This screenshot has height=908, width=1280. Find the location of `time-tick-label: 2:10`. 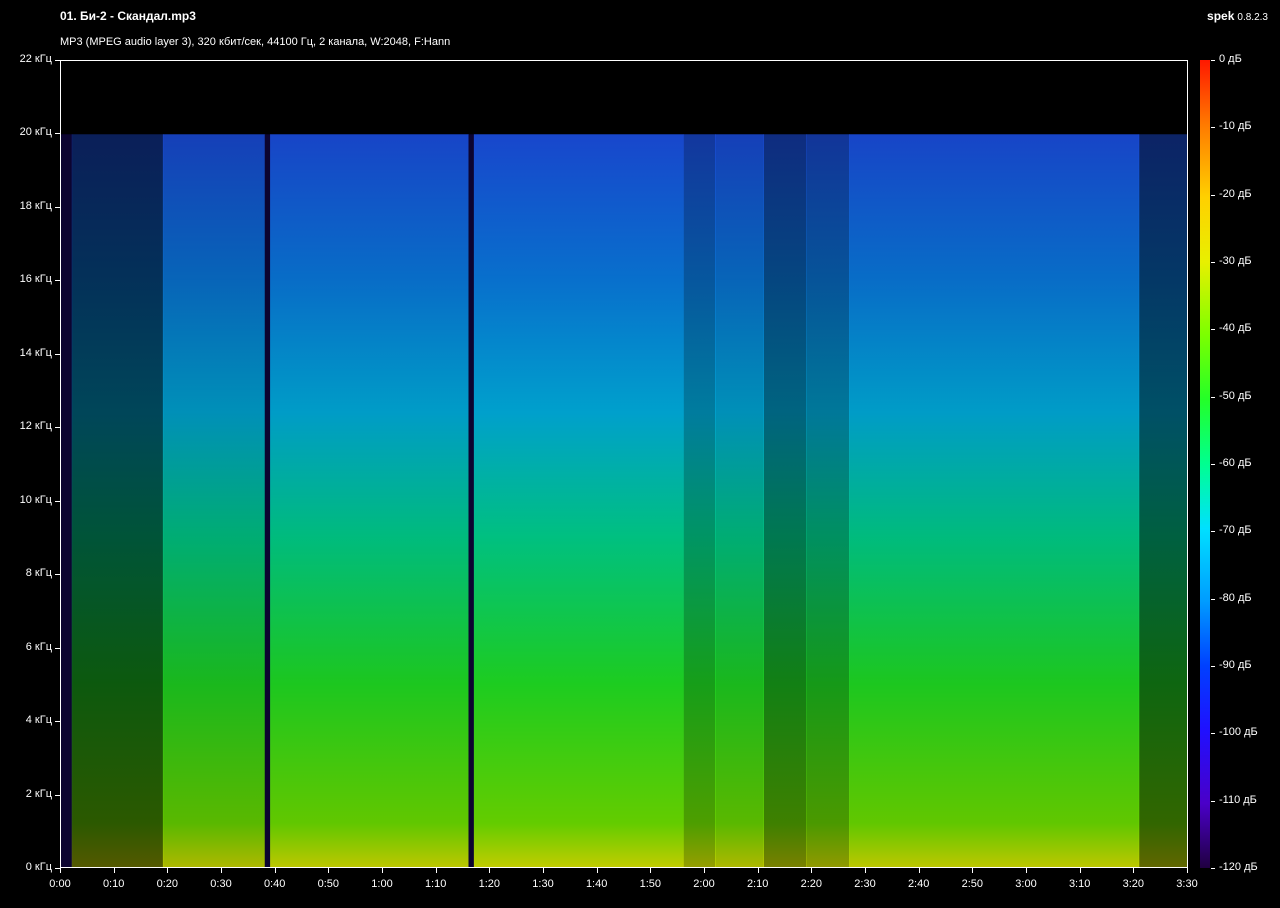

time-tick-label: 2:10 is located at coordinates (757, 884).